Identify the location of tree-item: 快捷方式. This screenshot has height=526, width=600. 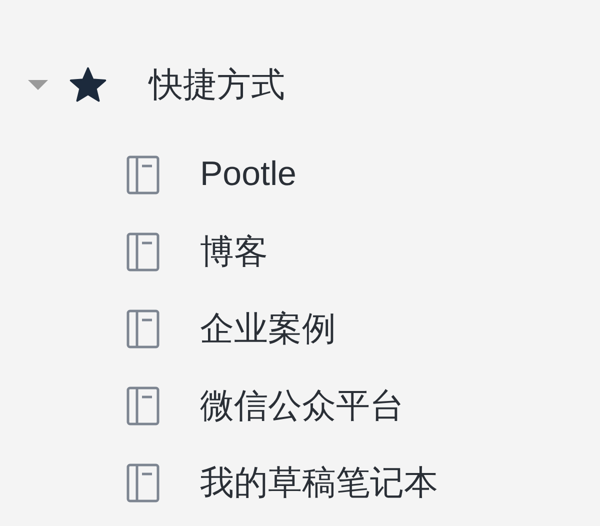
(217, 85).